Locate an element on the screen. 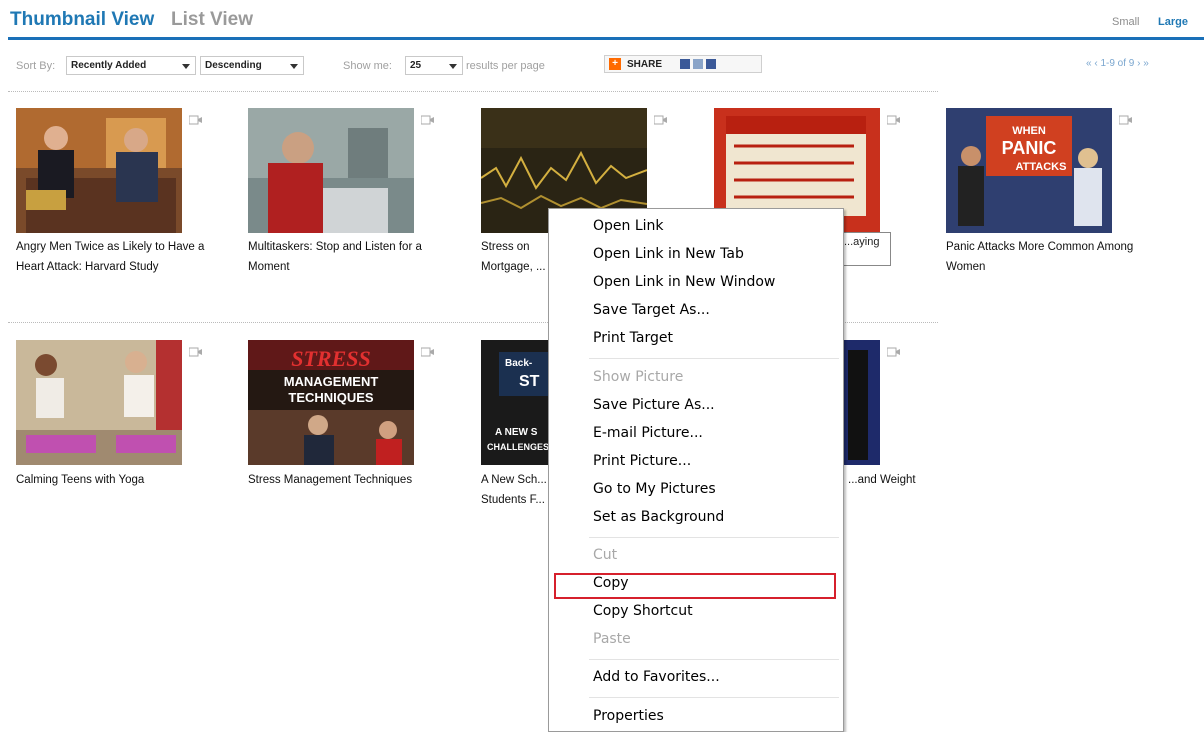  sort-by-label: Sort By: is located at coordinates (36, 66).